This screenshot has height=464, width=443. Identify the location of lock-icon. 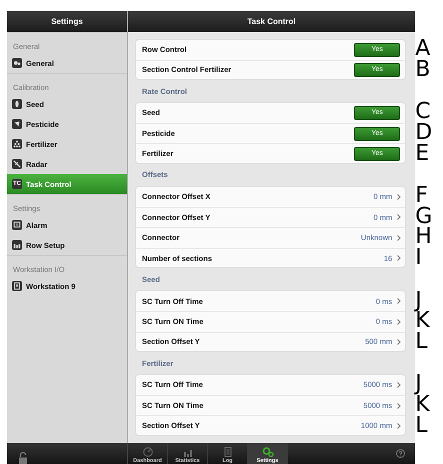
(23, 458).